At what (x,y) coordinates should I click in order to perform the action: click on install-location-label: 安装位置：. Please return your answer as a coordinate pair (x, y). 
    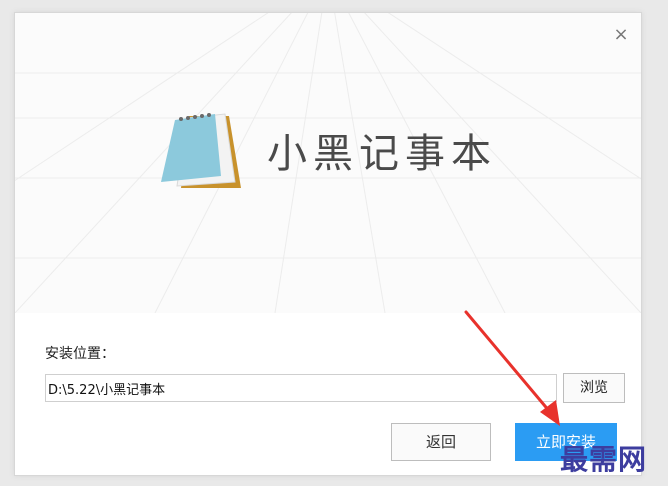
    Looking at the image, I should click on (80, 354).